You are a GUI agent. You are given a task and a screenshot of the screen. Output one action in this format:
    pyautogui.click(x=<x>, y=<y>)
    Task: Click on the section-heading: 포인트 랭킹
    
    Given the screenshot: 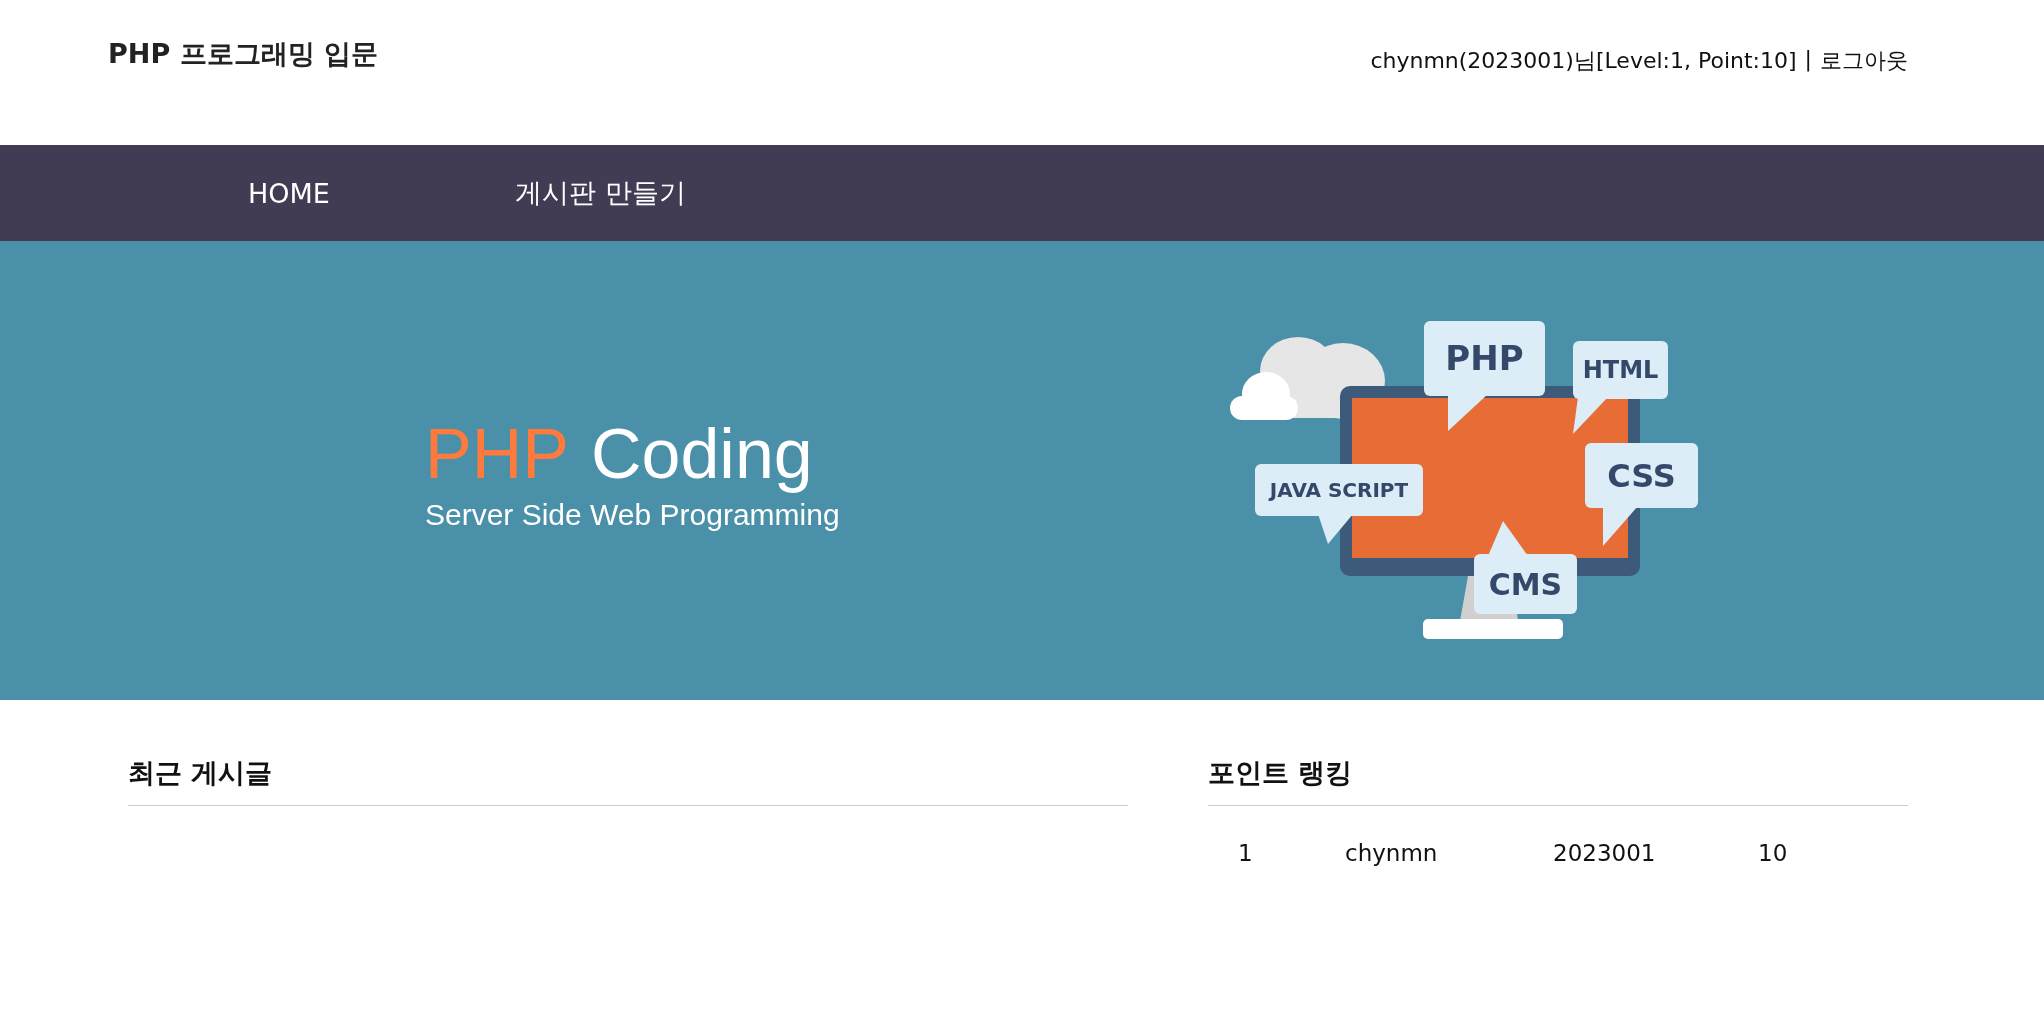 What is the action you would take?
    pyautogui.click(x=1558, y=780)
    